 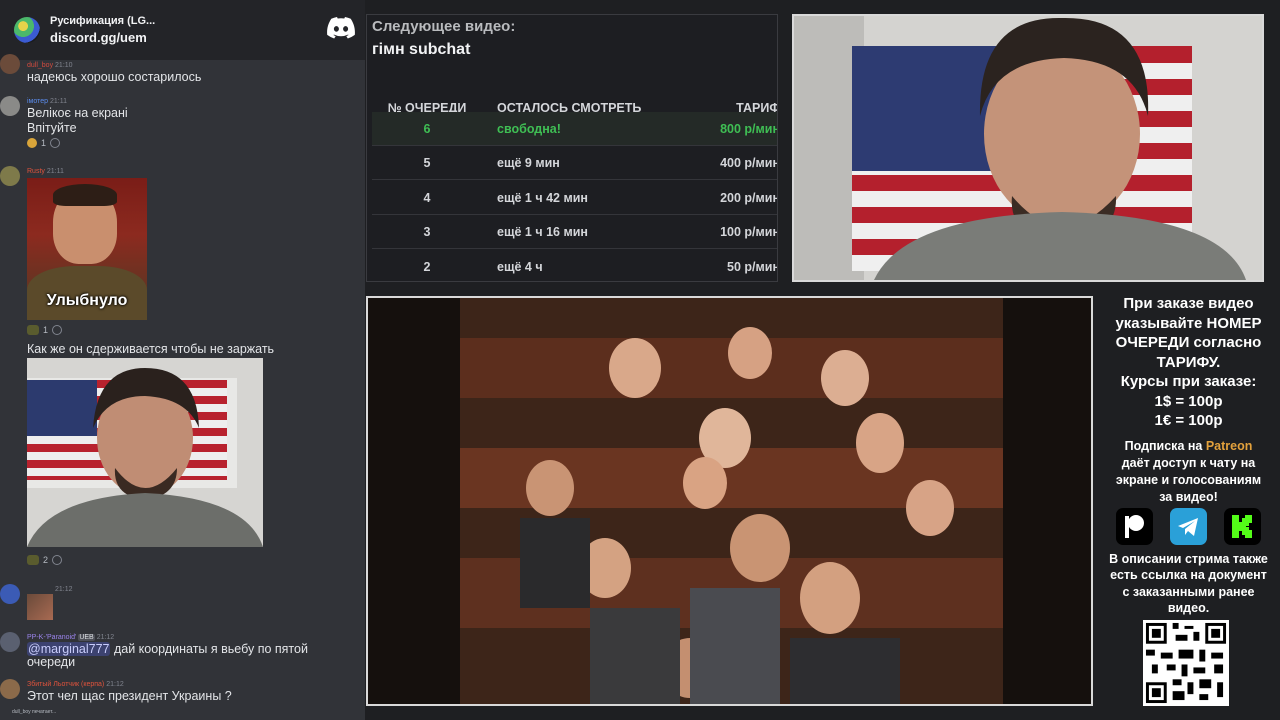 What do you see at coordinates (542, 198) in the screenshot?
I see `cell-remaining: ещё 1 ч 42 мин` at bounding box center [542, 198].